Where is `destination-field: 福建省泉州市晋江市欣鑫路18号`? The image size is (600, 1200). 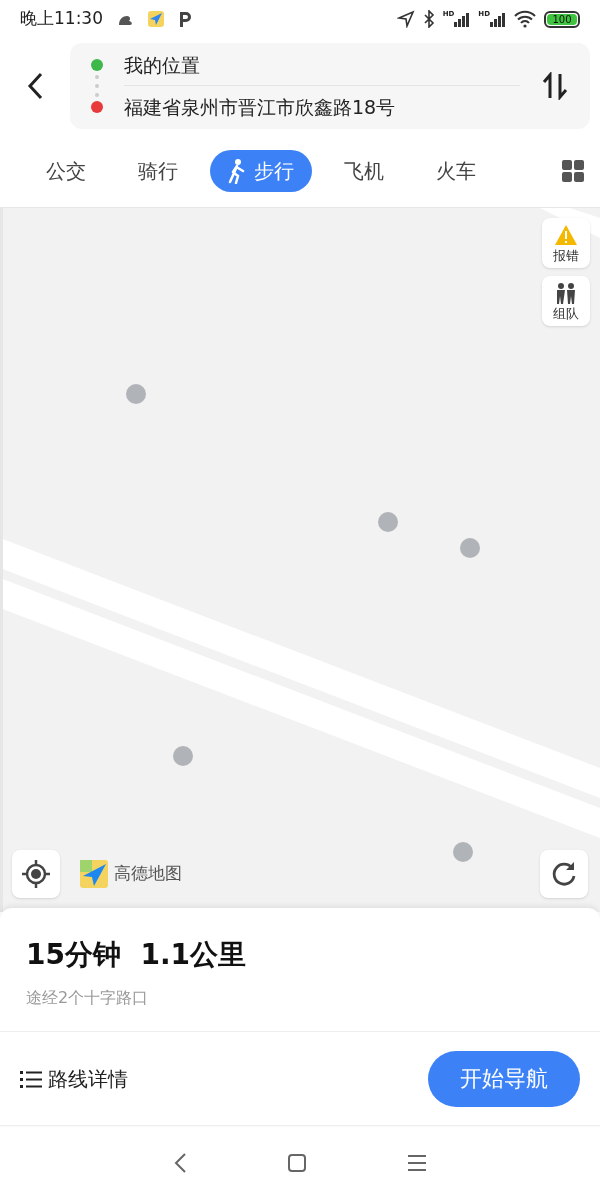 destination-field: 福建省泉州市晋江市欣鑫路18号 is located at coordinates (322, 107).